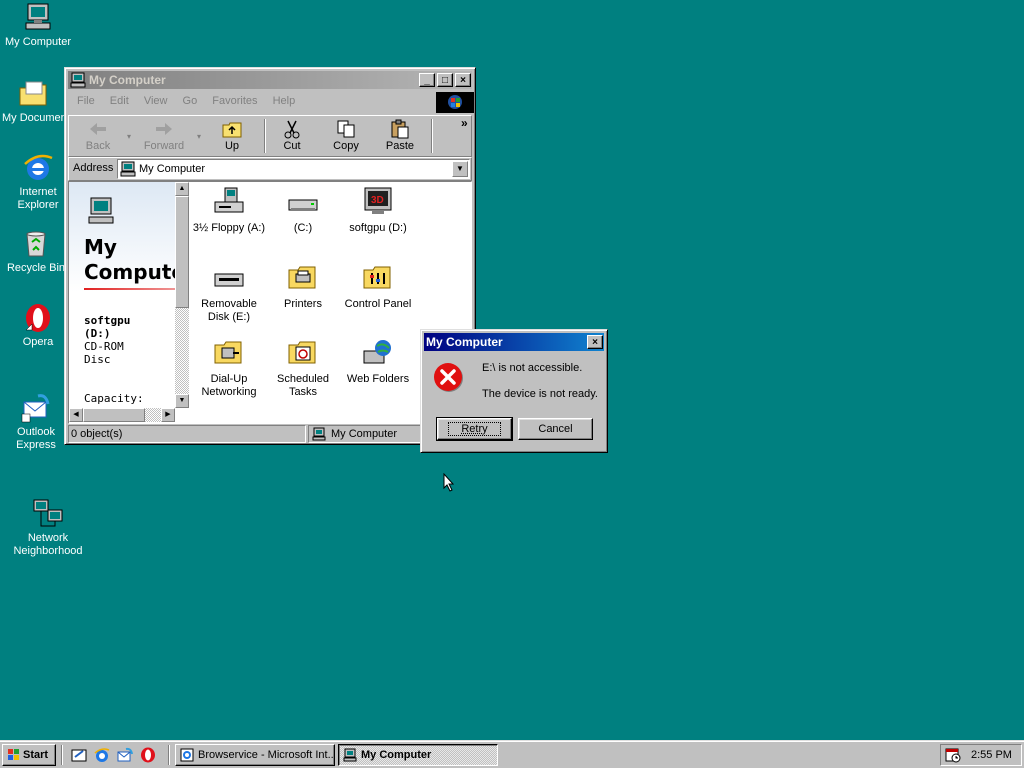 The width and height of the screenshot is (1024, 768). Describe the element at coordinates (79, 755) in the screenshot. I see `quicklaunch-show-desktop-icon` at that location.